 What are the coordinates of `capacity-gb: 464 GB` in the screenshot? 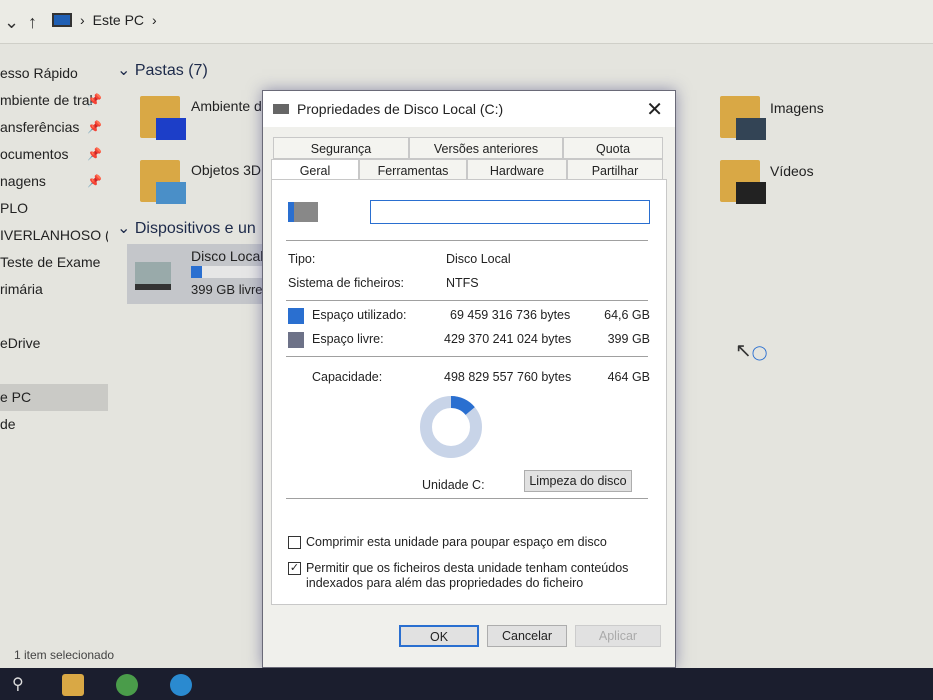 It's located at (628, 377).